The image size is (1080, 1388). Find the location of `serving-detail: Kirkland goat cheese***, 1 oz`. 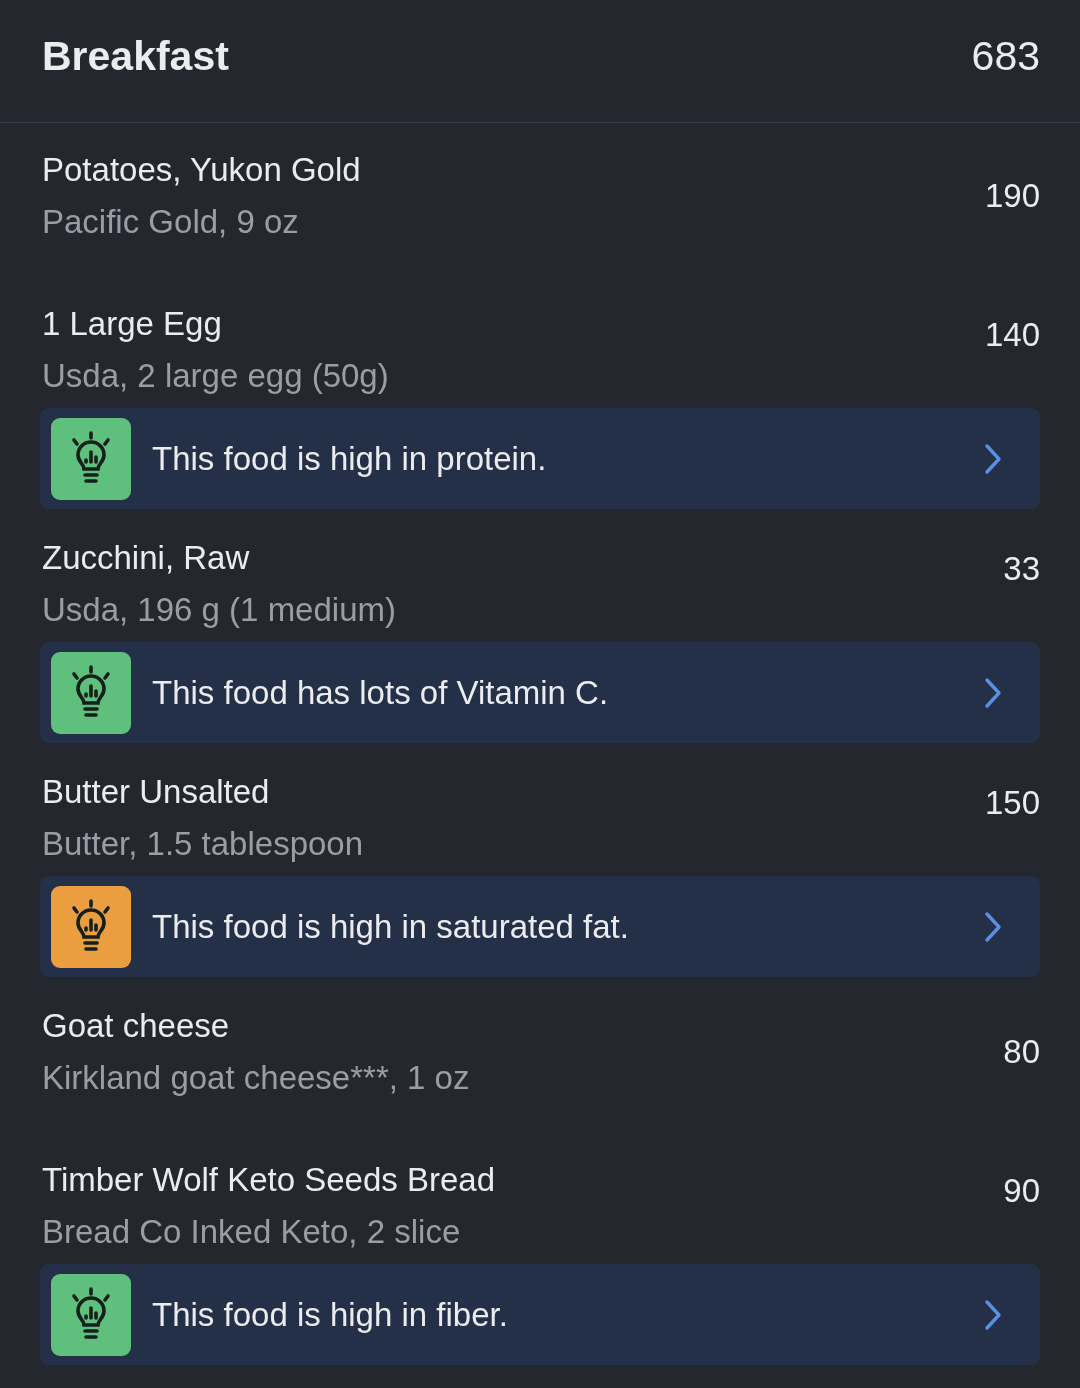

serving-detail: Kirkland goat cheese***, 1 oz is located at coordinates (256, 1078).